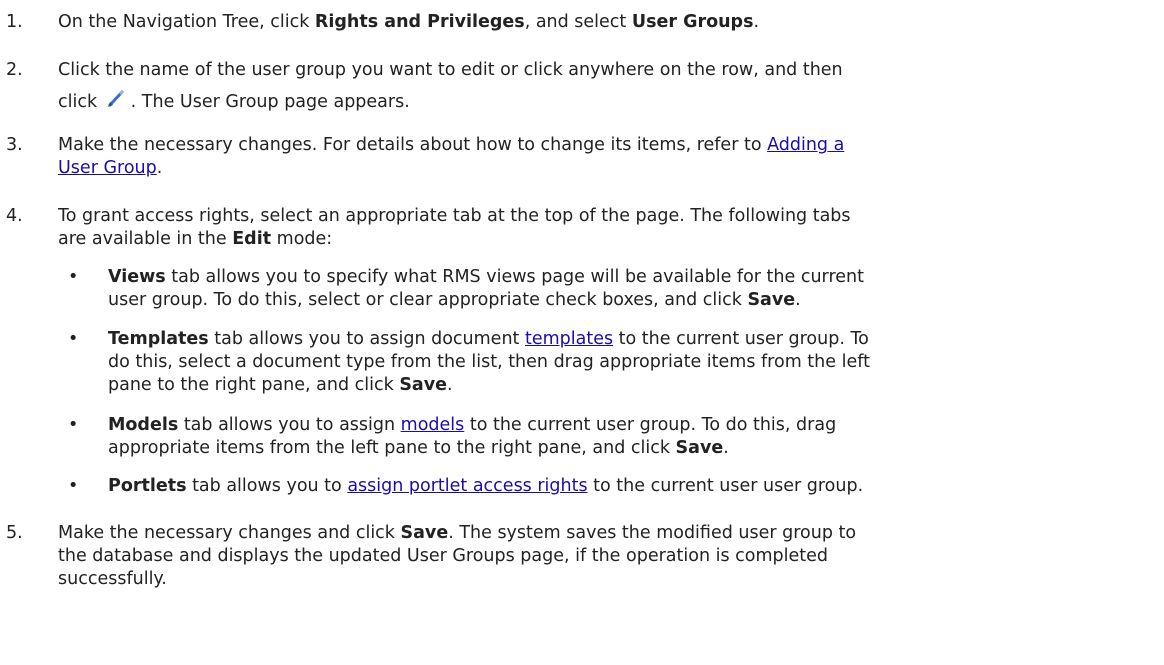 Image resolution: width=1164 pixels, height=665 pixels. What do you see at coordinates (270, 102) in the screenshot?
I see `text-run: . The User Group page appears.` at bounding box center [270, 102].